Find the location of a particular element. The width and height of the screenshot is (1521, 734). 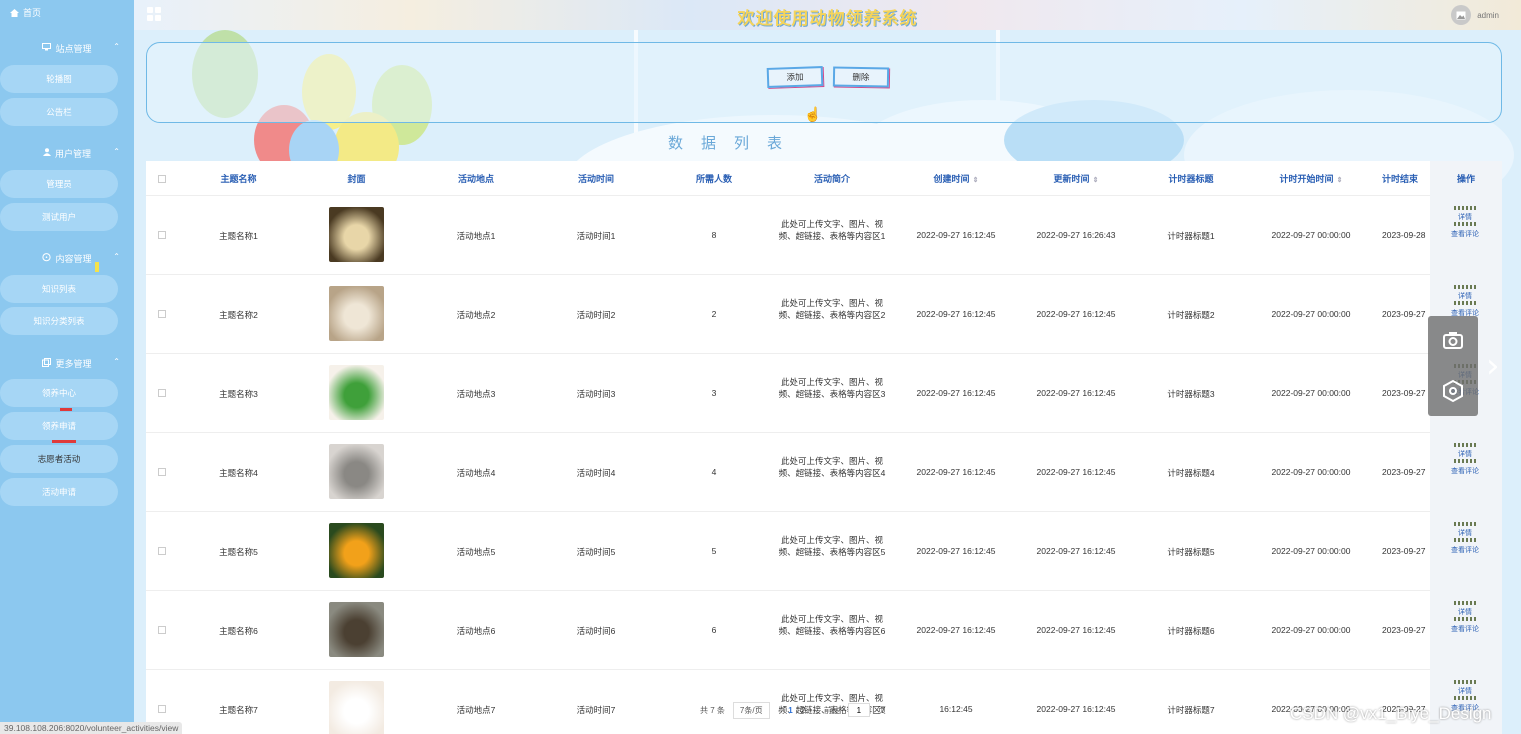

sidebar-item-adoption-center: 领养中心 is located at coordinates (59, 393).